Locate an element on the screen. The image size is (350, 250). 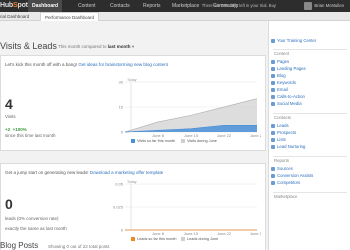
sidebar-item-blog: Blog is located at coordinates (278, 76).